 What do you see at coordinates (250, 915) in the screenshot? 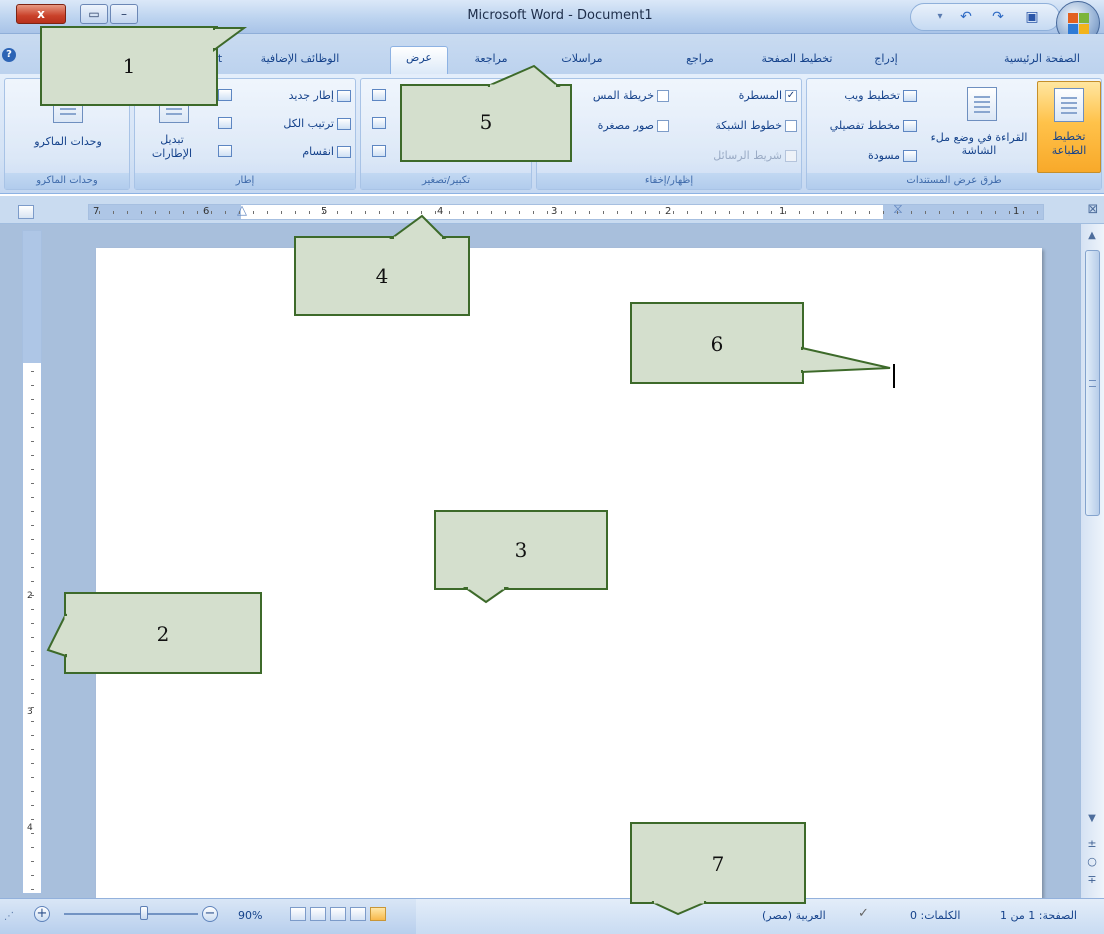
I see `zoom-level: 90%` at bounding box center [250, 915].